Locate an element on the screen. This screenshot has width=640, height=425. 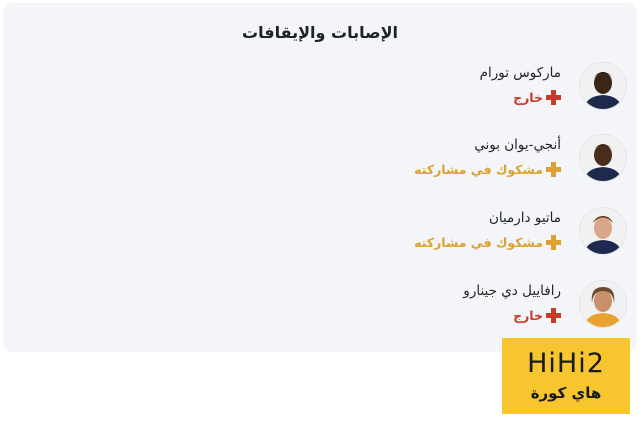
logo-sub-text: هاي كورة is located at coordinates (566, 393).